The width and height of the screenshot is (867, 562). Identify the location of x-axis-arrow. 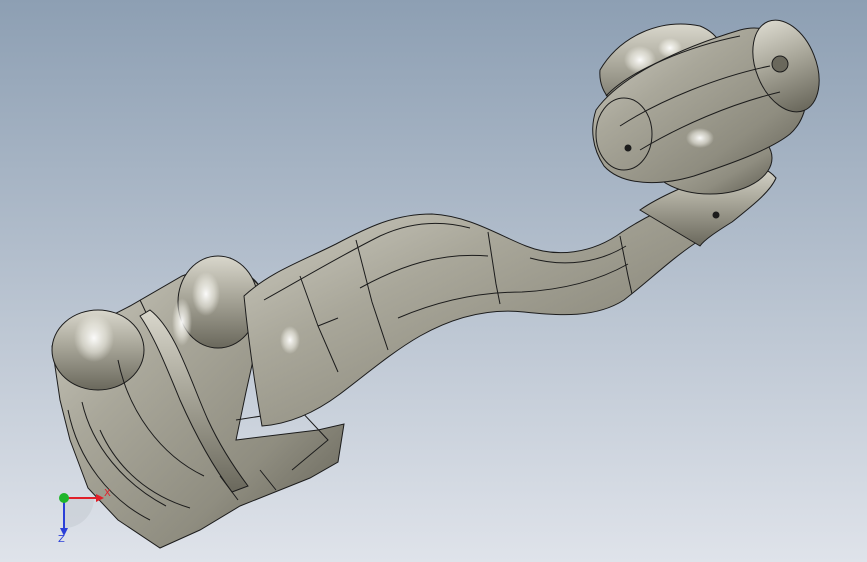
(100, 498).